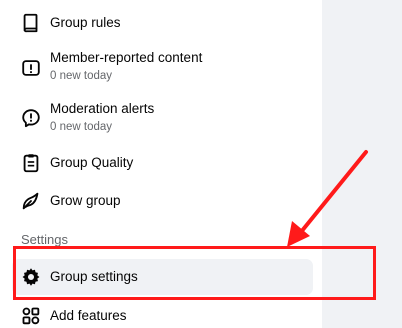  I want to click on features-grid-icon, so click(31, 316).